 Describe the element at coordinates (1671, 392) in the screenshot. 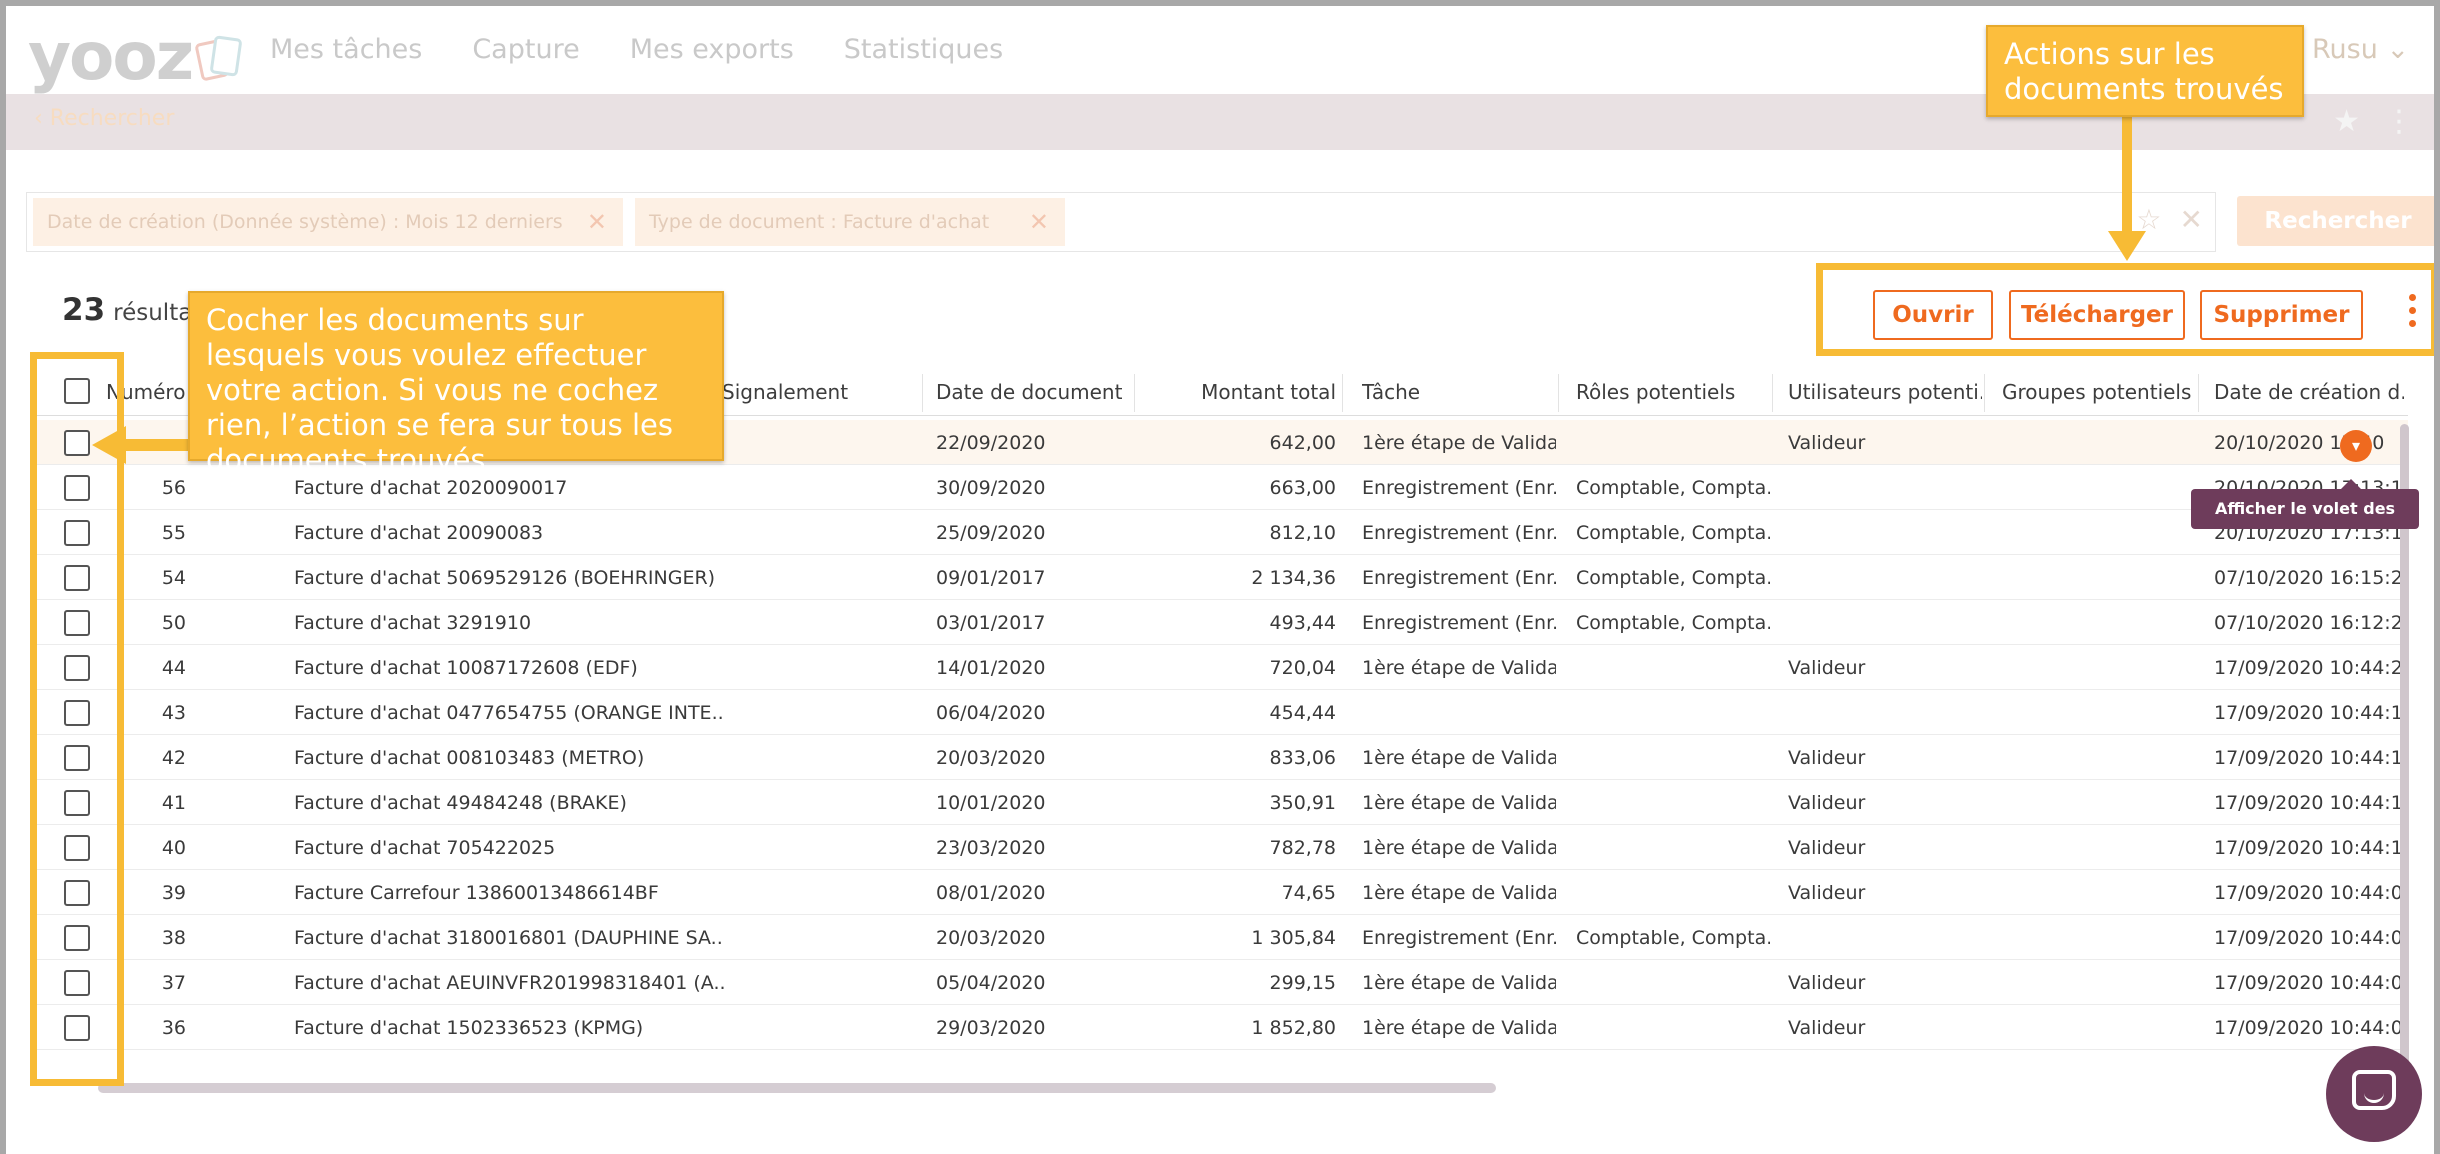

I see `col-potential-roles: Rôles potentiels` at that location.